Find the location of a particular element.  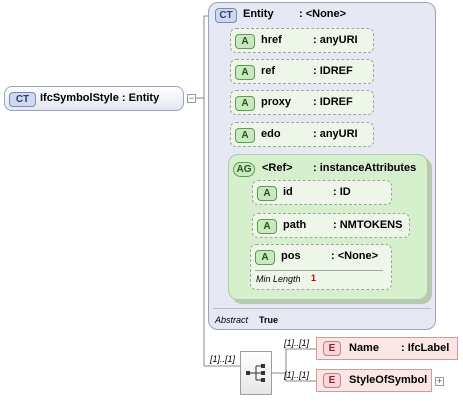

attribute-path: A path : NMTOKENS is located at coordinates (331, 225).